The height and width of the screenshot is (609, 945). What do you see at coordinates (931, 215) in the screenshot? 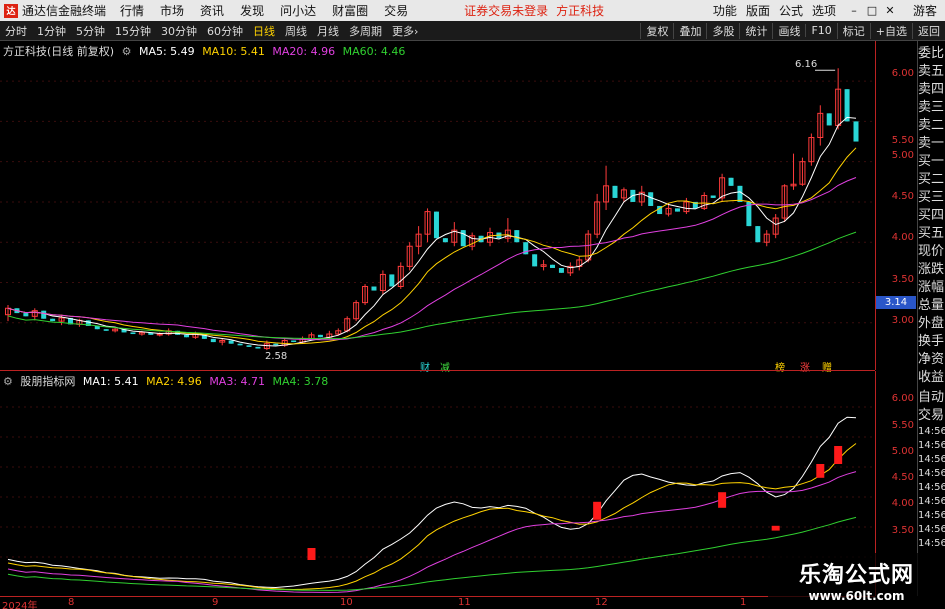
I see `quote-row: 买四` at bounding box center [931, 215].